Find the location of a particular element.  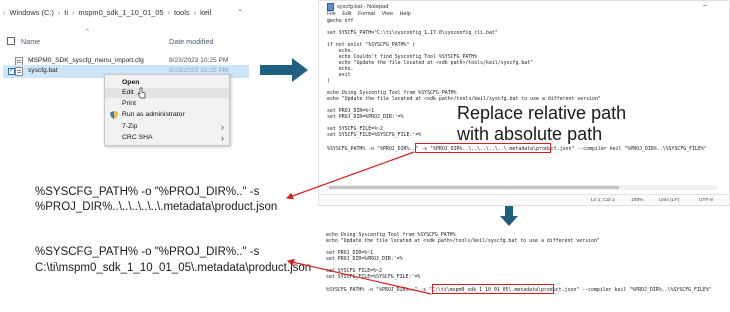

pointer-arrow-before is located at coordinates (350, 175).